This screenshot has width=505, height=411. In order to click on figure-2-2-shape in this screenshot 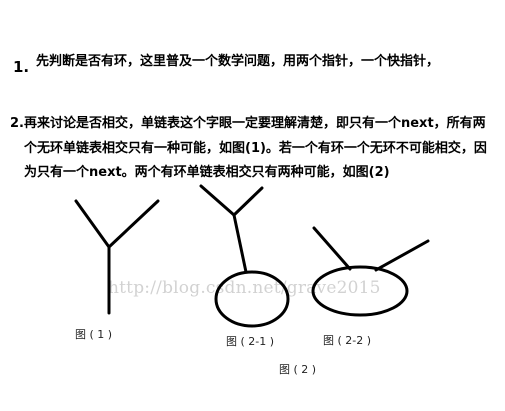, I will do `click(370, 271)`.